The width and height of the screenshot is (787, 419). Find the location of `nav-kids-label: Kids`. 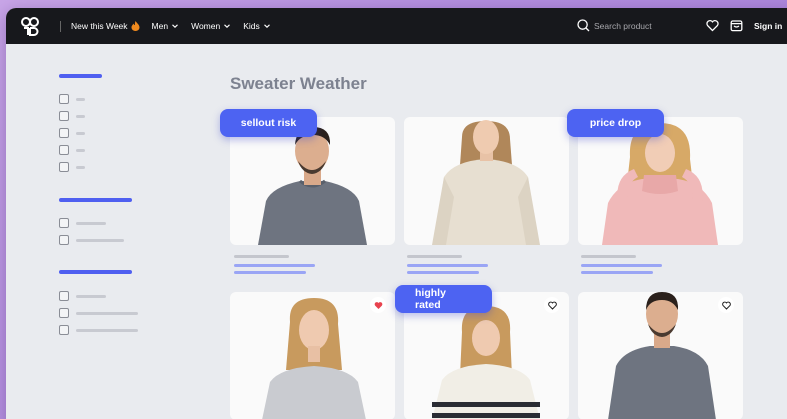

nav-kids-label: Kids is located at coordinates (251, 26).